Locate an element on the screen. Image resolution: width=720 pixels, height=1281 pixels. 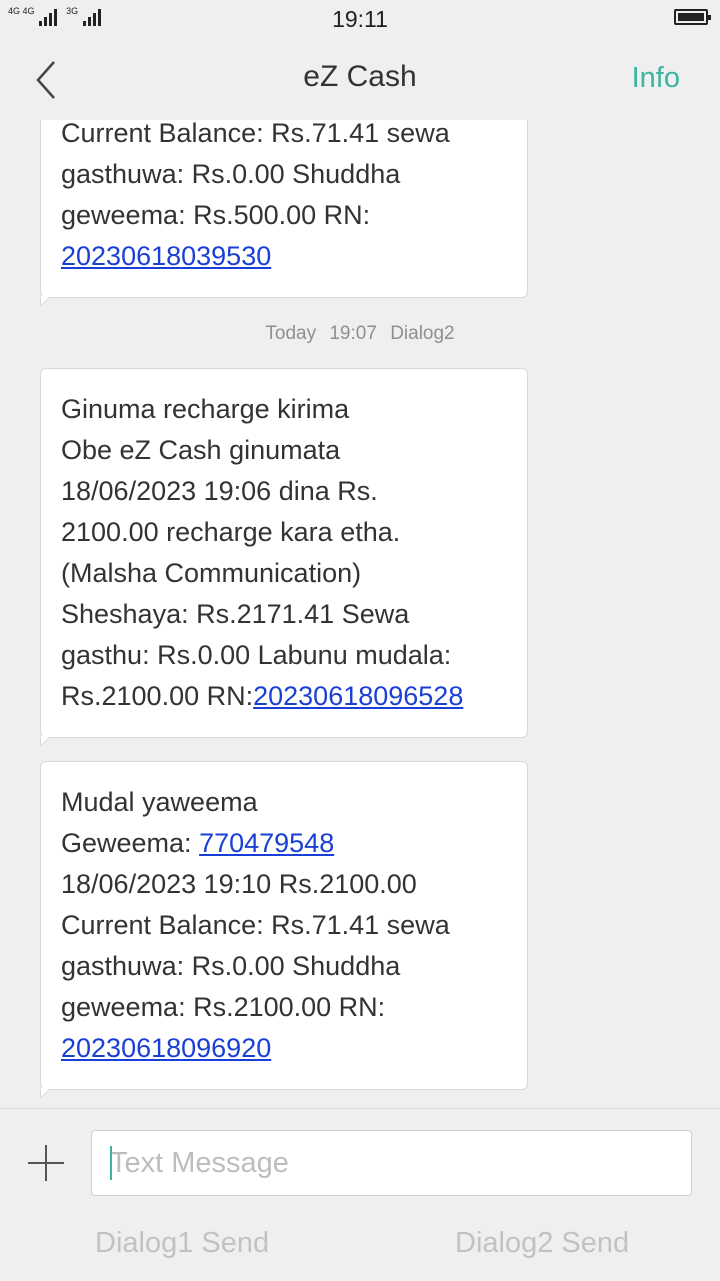
message-timestamp: Today 19:07 Dialog2 is located at coordinates (360, 334).